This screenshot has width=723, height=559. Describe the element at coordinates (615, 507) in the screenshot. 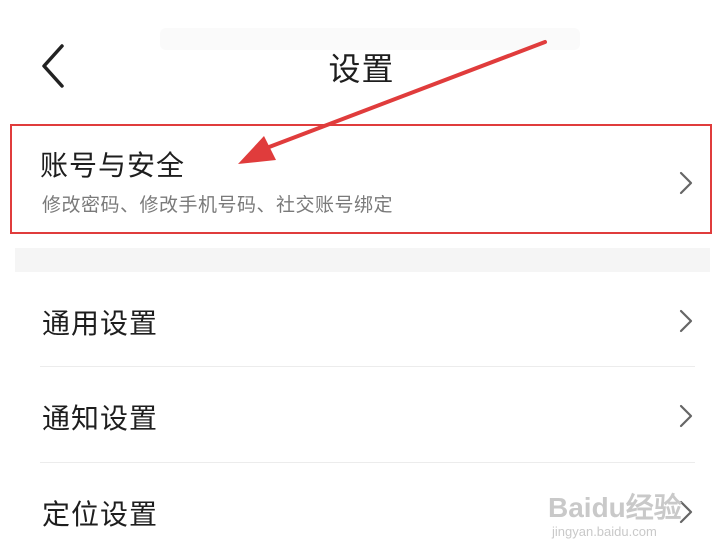

I see `watermark-brand: Baidu经验` at that location.